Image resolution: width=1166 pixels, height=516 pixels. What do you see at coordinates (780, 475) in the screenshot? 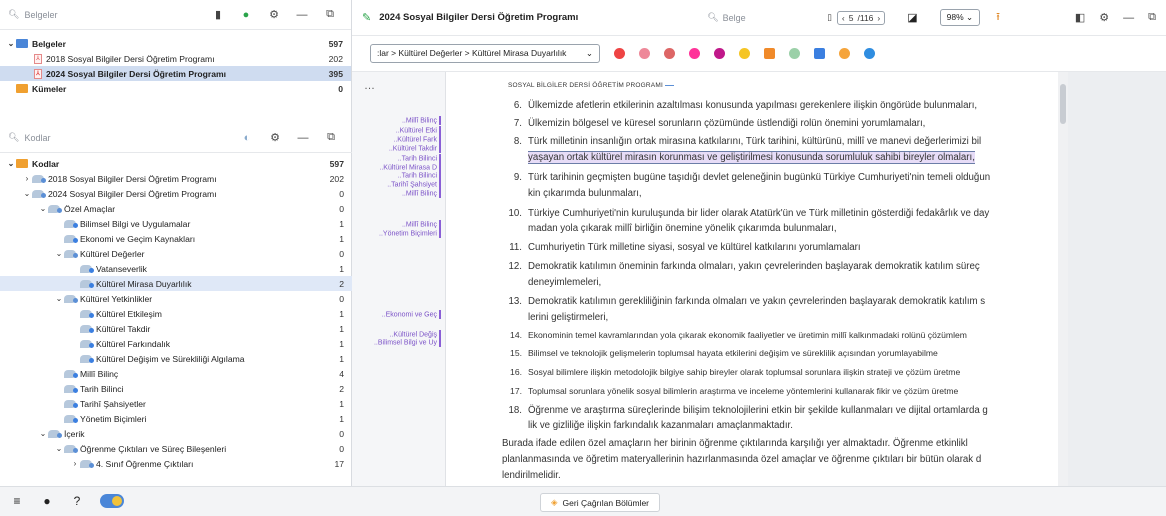
I see `document-line: lendirilmelidir.` at bounding box center [780, 475].